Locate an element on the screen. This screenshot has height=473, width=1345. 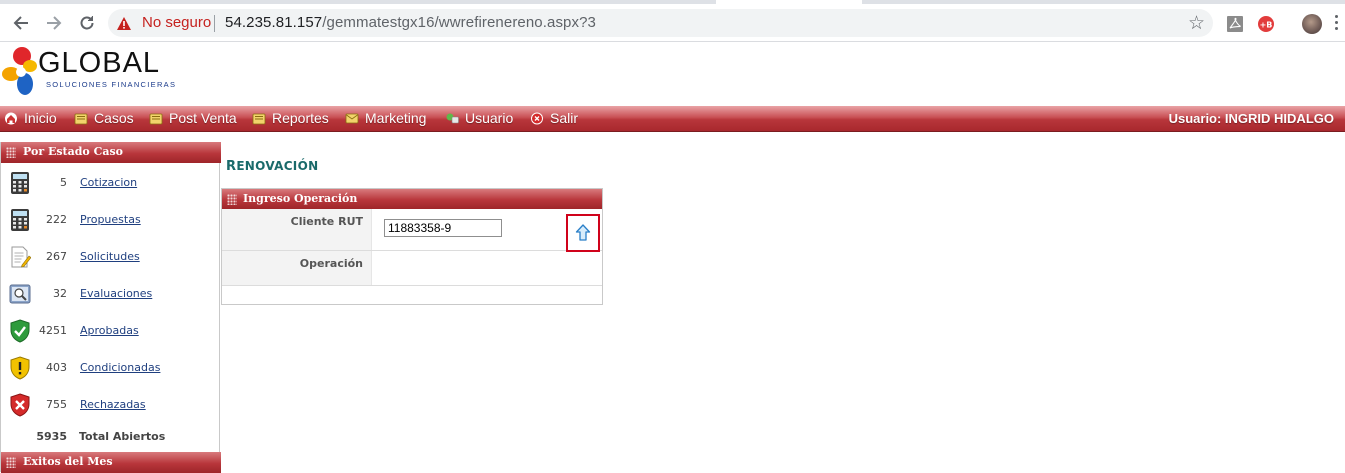
panel-title: Ingreso Operación is located at coordinates (300, 198).